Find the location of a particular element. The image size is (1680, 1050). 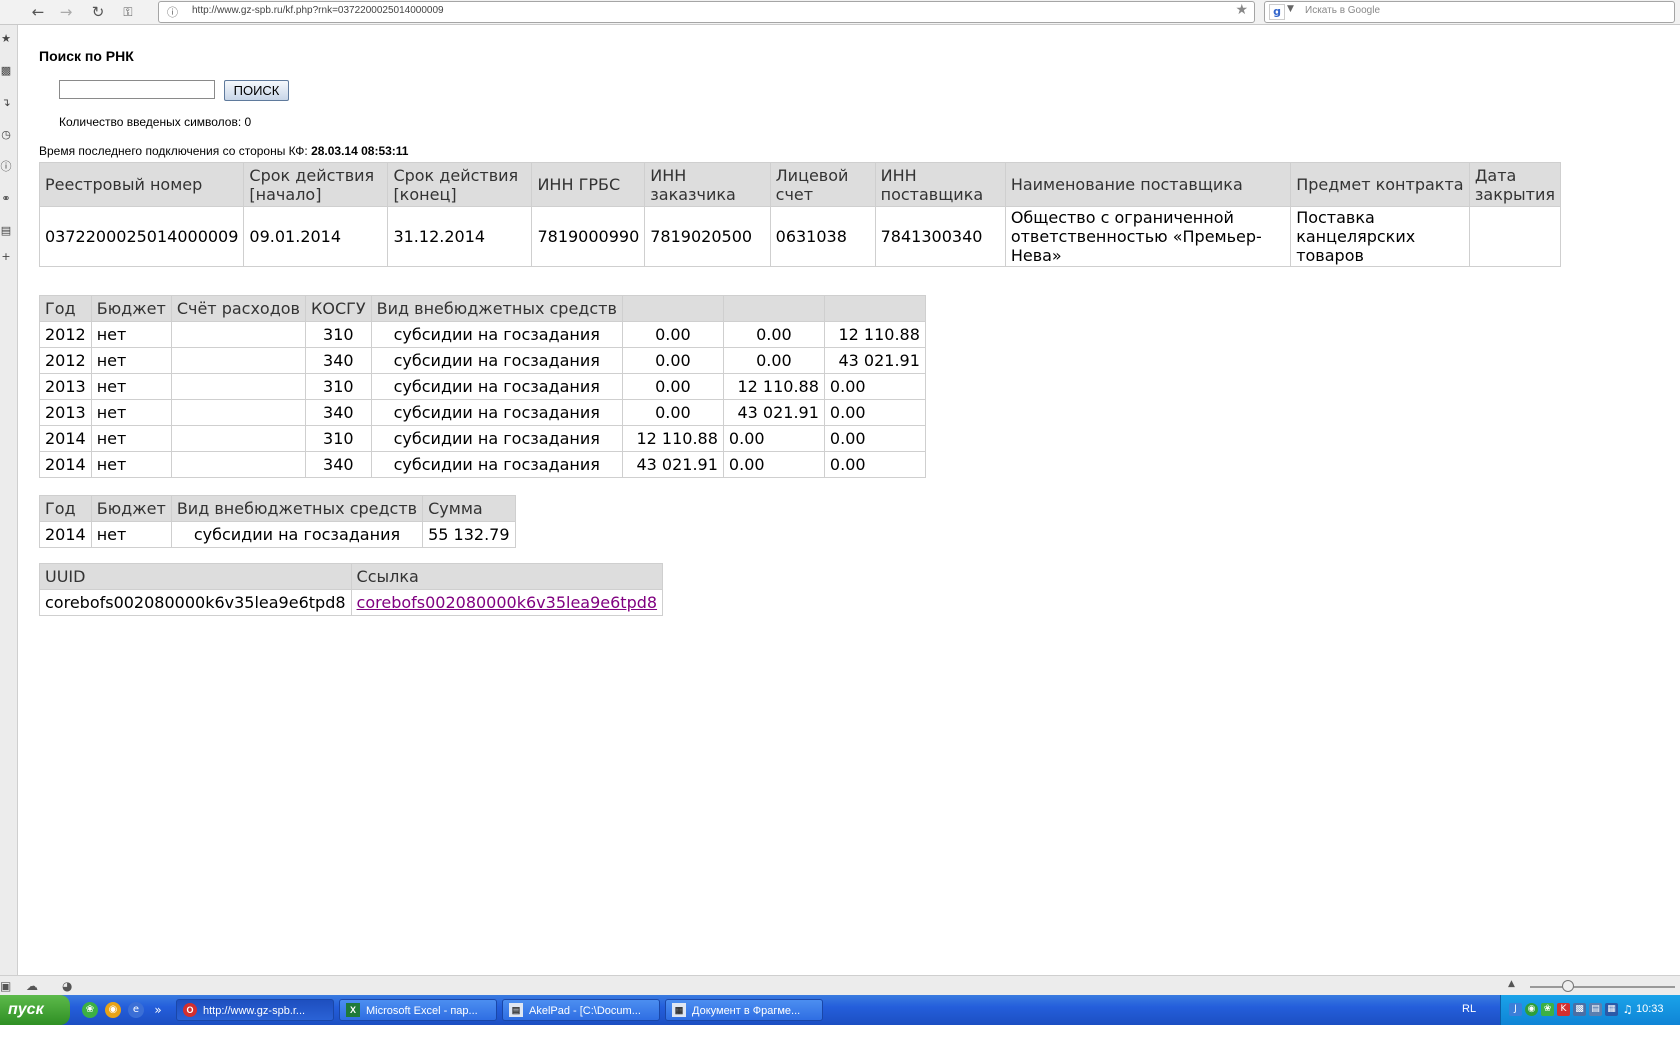

tray-j-icon: J is located at coordinates (1515, 1009).